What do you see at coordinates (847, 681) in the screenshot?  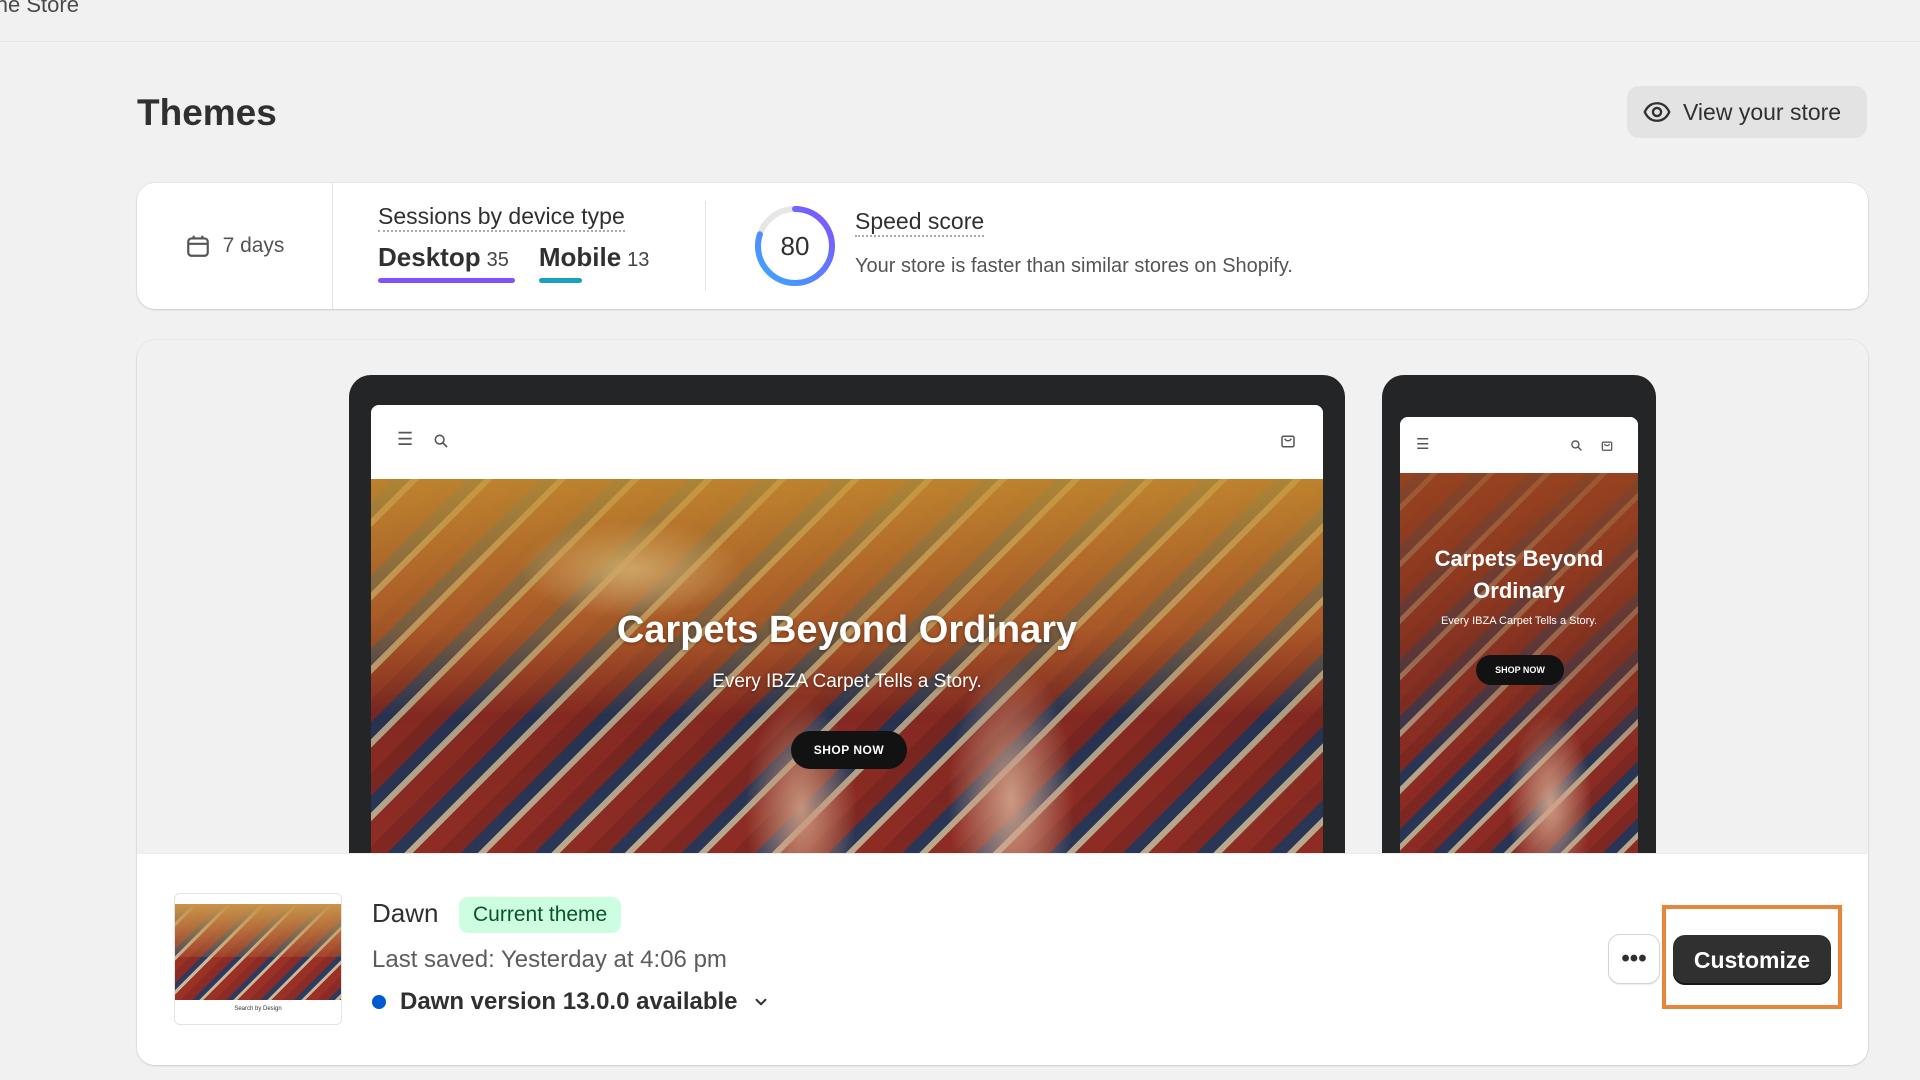 I see `hero-subtitle: Every IBZA Carpet Tells a Story.` at bounding box center [847, 681].